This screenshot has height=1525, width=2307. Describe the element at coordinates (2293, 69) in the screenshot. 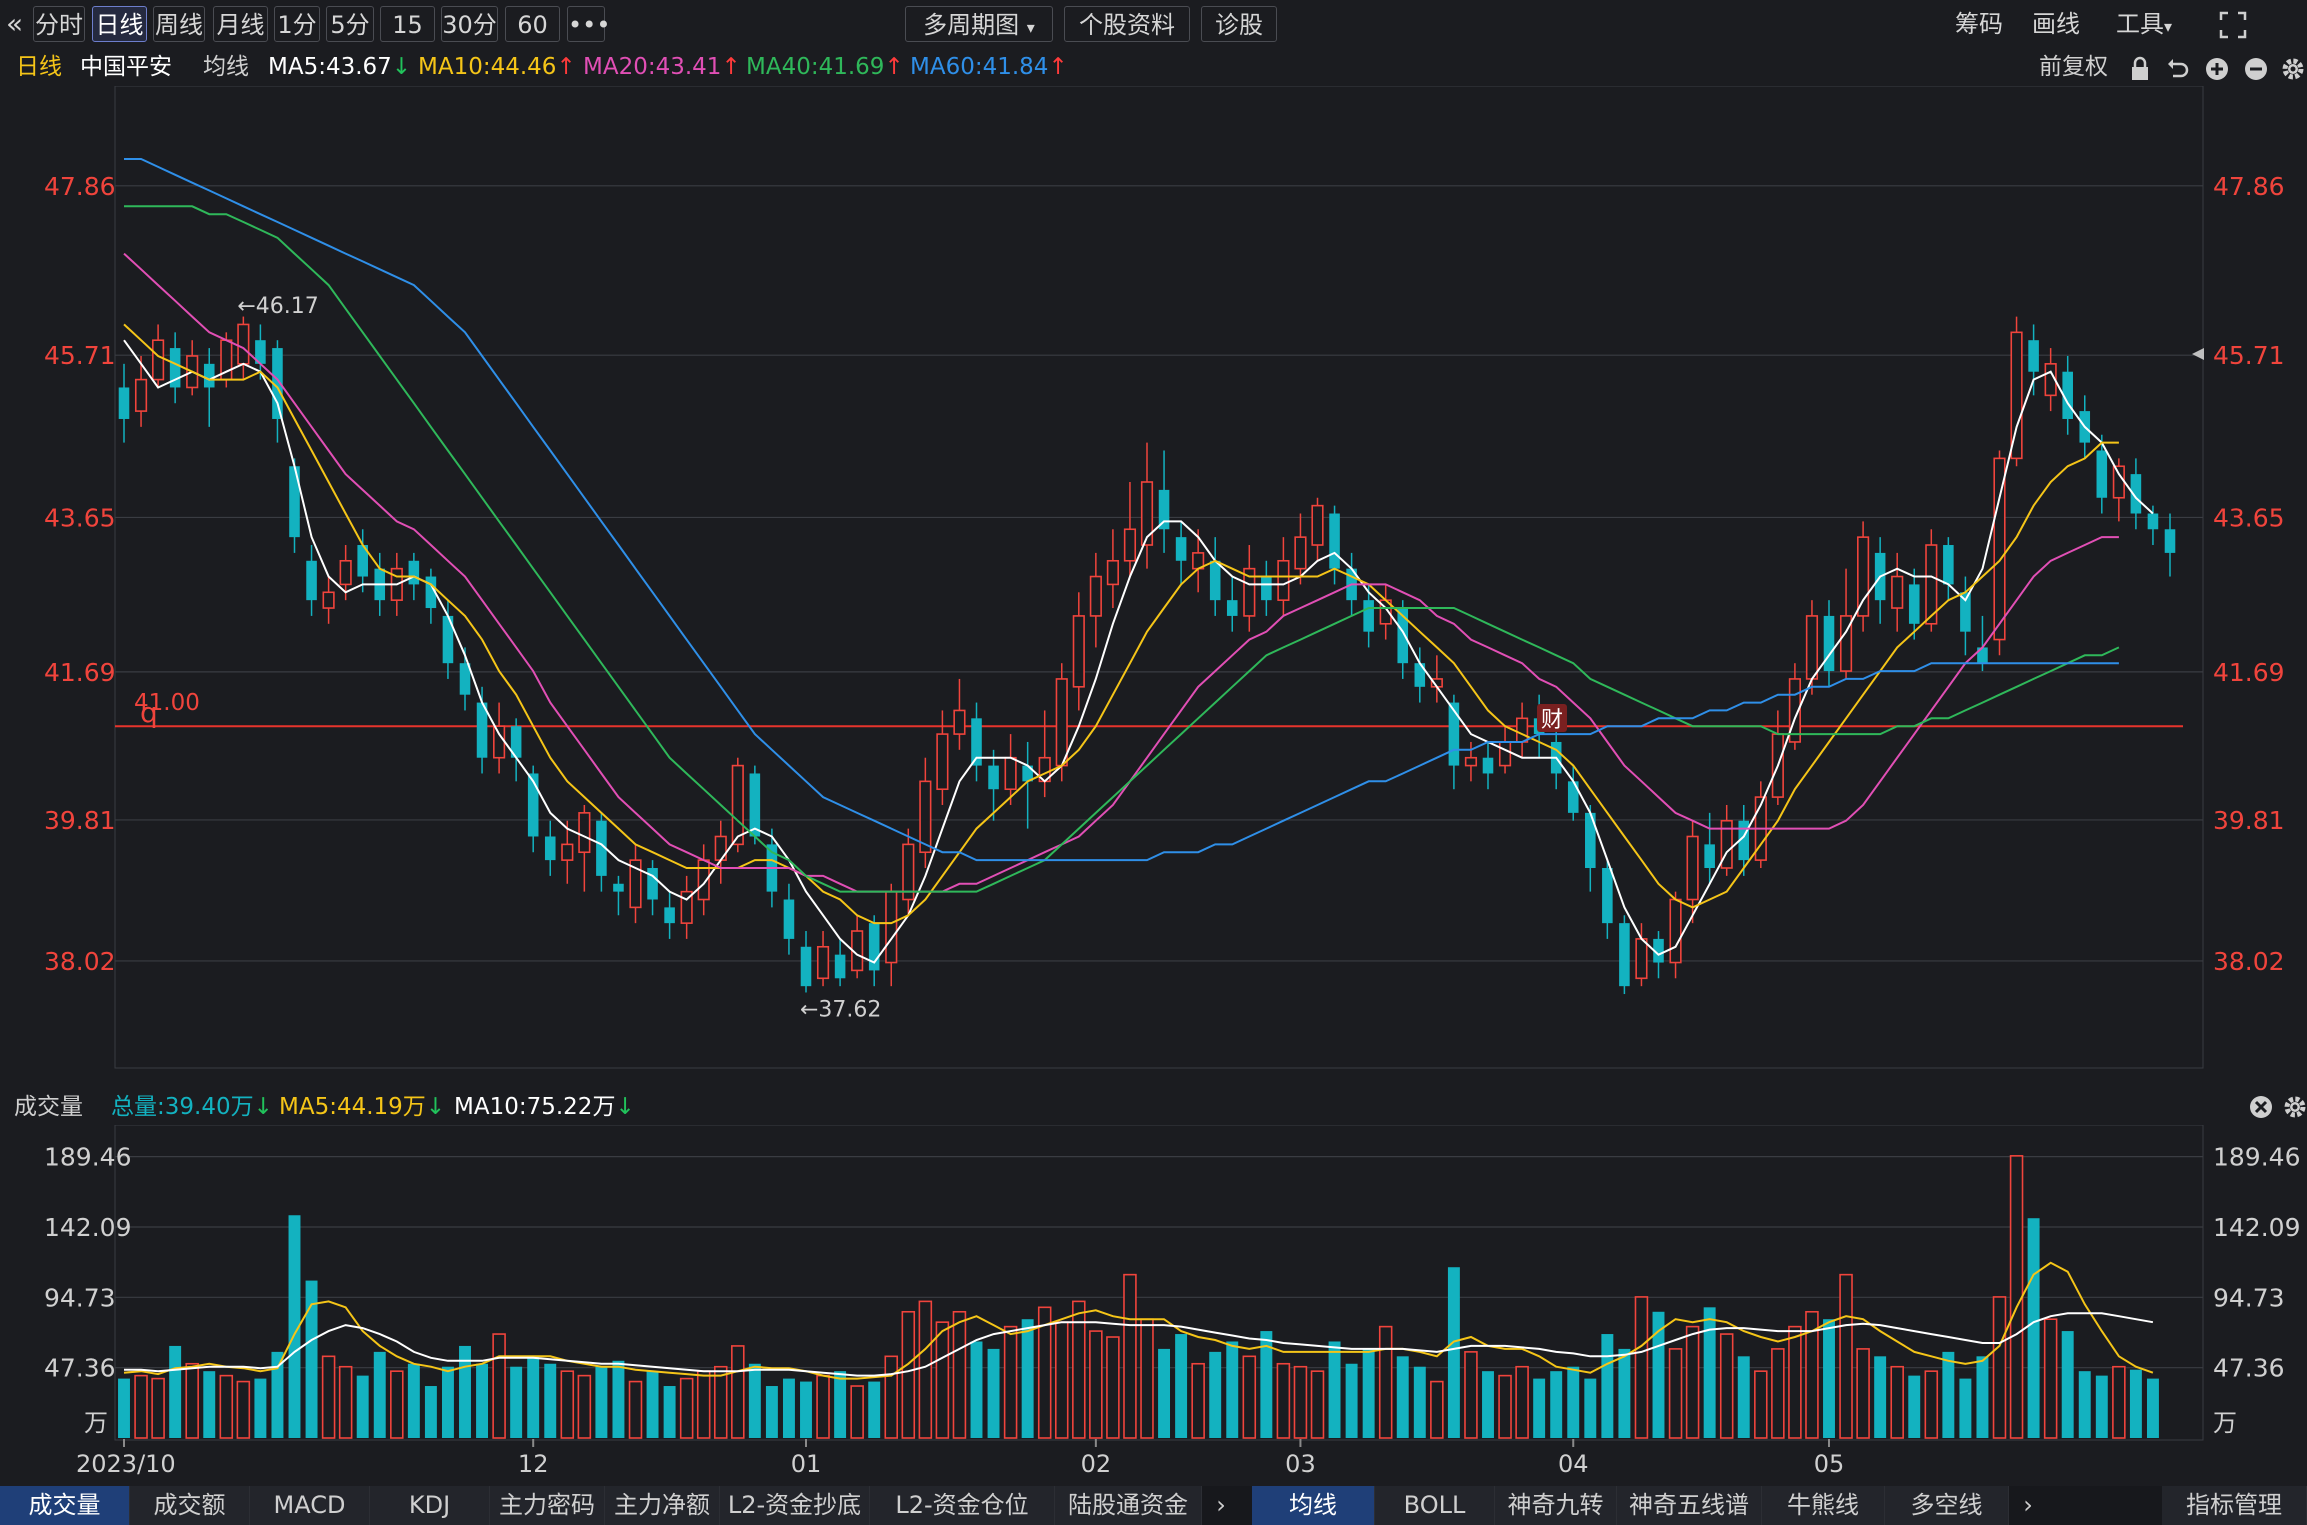

I see `settings-icon` at that location.